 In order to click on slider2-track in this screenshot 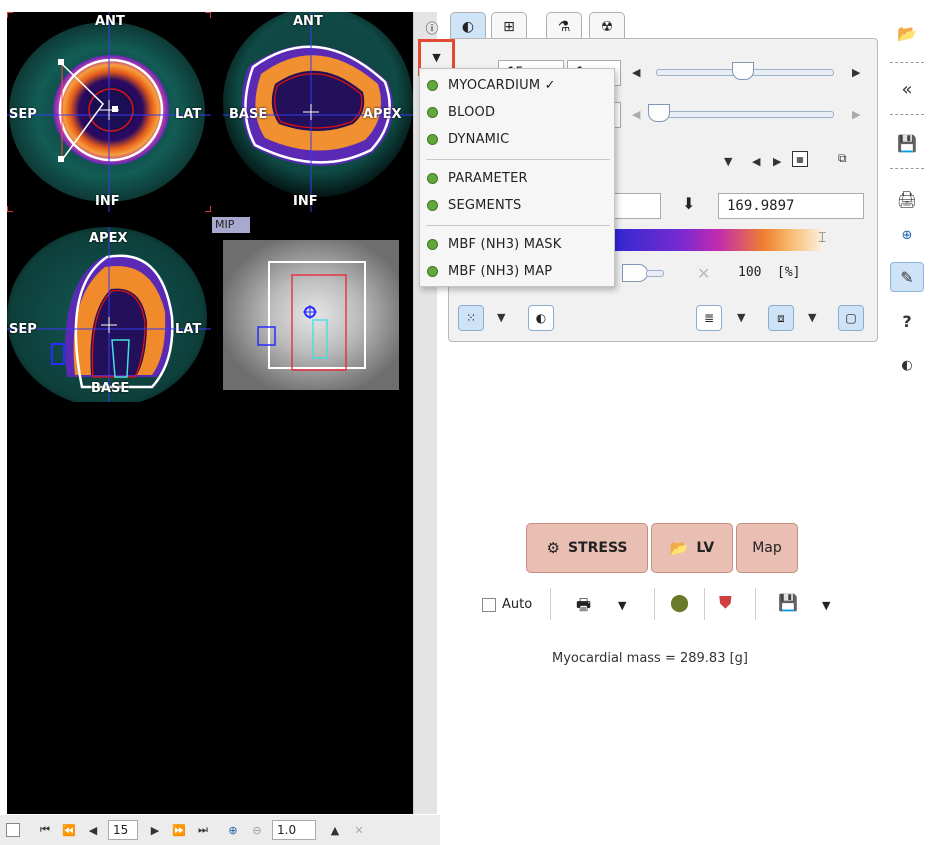, I will do `click(745, 114)`.